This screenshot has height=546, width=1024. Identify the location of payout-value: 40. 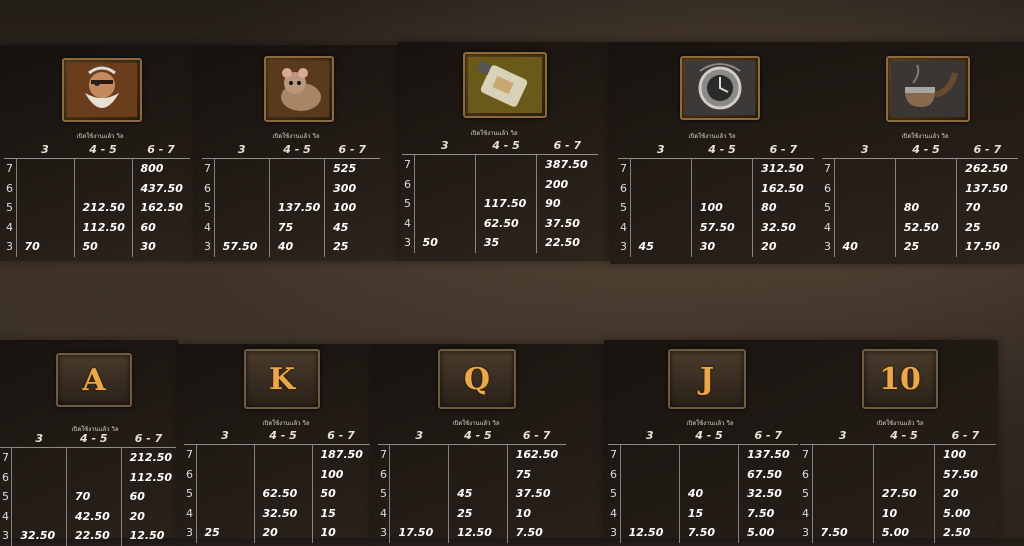
(864, 247).